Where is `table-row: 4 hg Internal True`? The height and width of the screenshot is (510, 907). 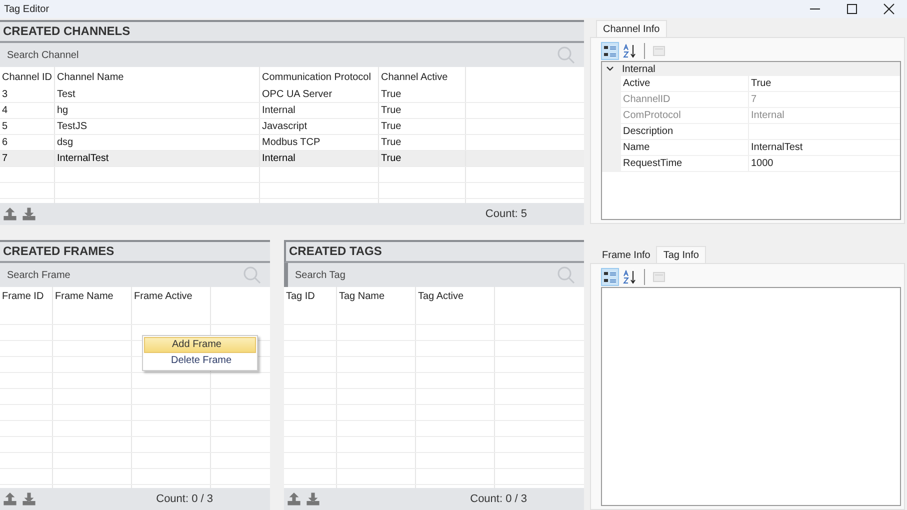
table-row: 4 hg Internal True is located at coordinates (292, 111).